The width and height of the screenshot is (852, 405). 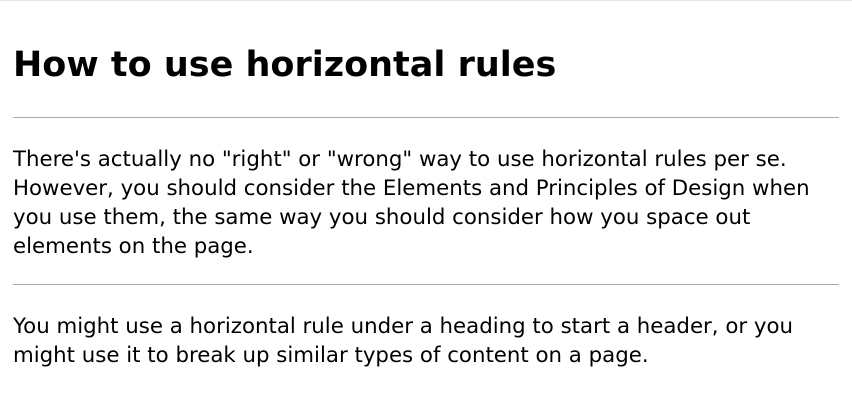 What do you see at coordinates (426, 0) in the screenshot?
I see `viewport-top-edge` at bounding box center [426, 0].